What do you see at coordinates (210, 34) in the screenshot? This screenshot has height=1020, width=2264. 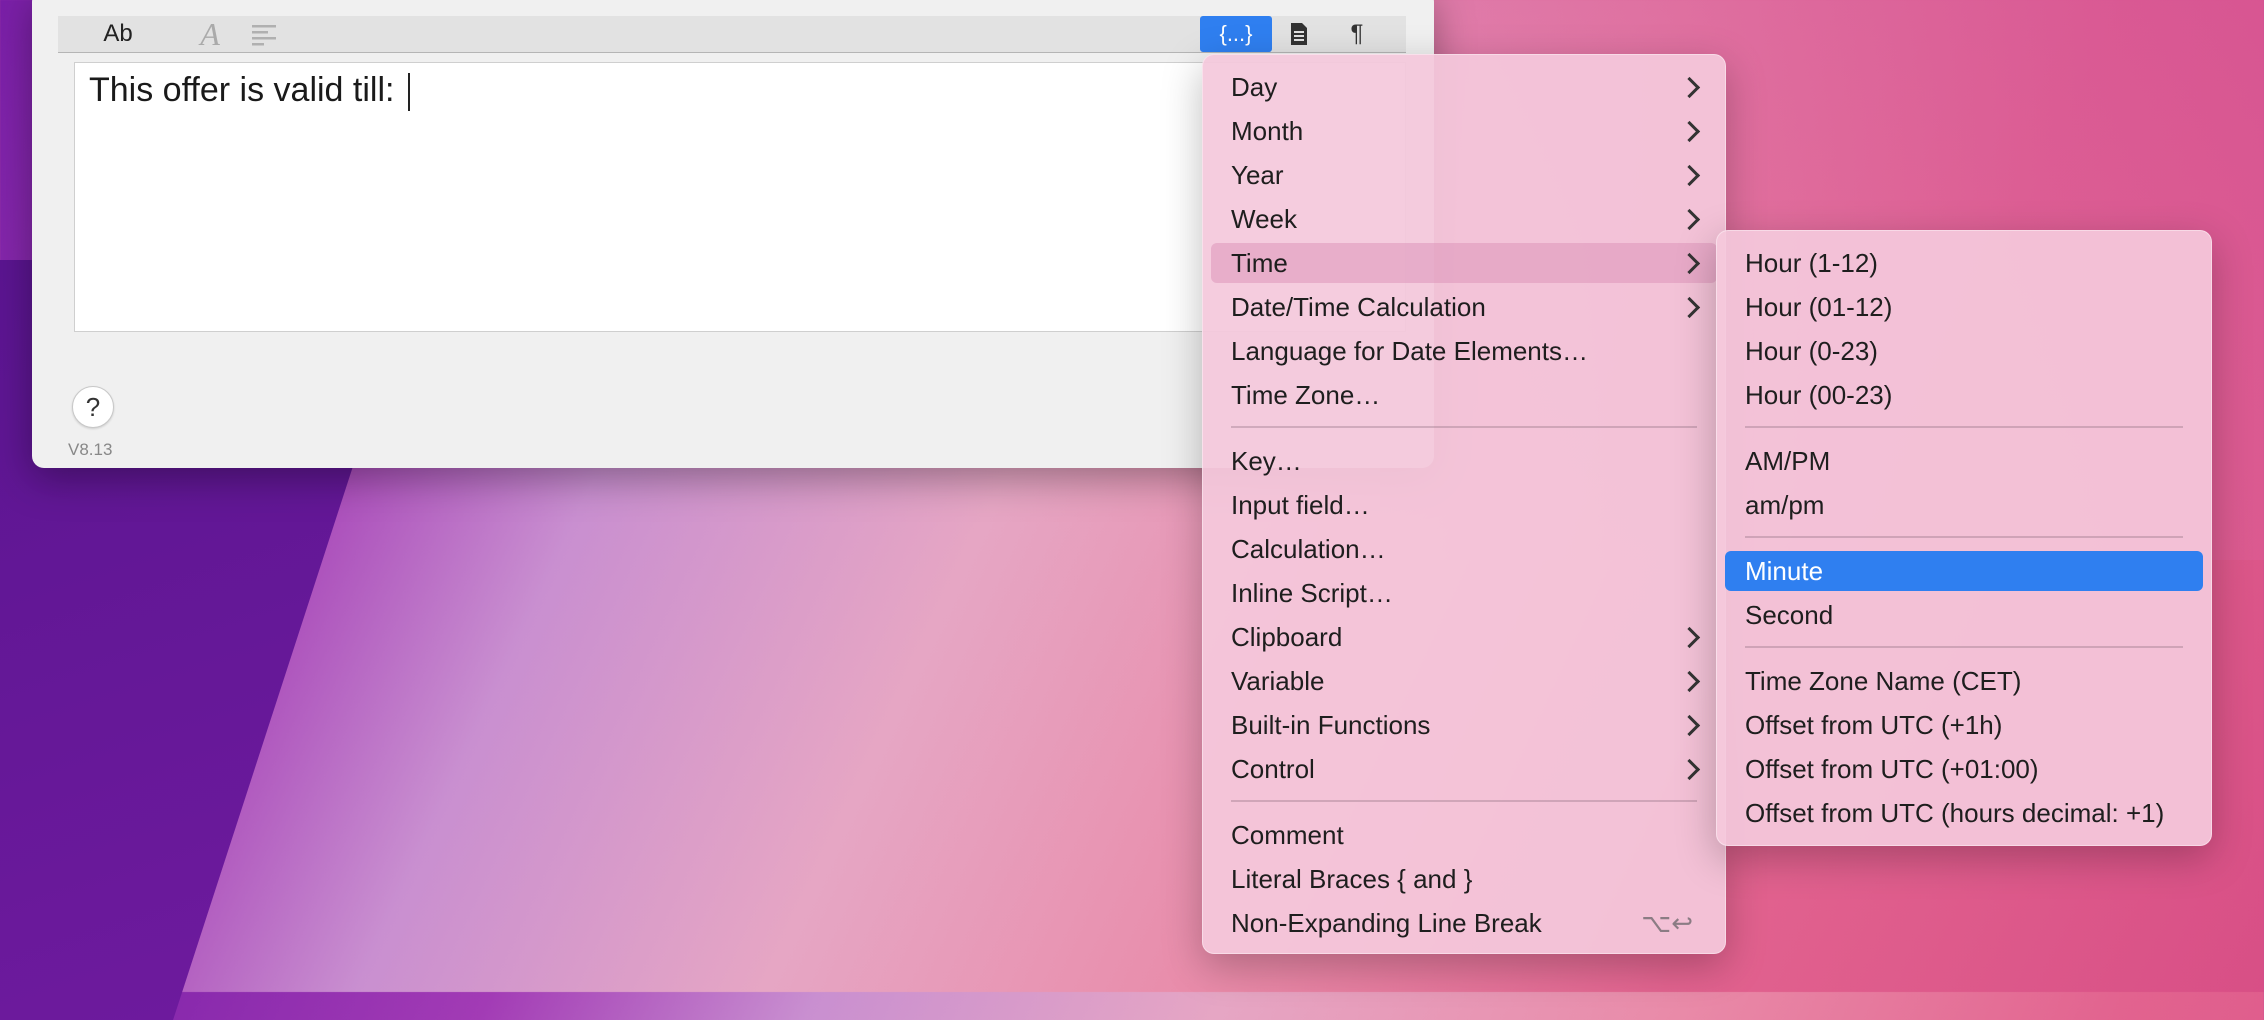 I see `font-button: A` at bounding box center [210, 34].